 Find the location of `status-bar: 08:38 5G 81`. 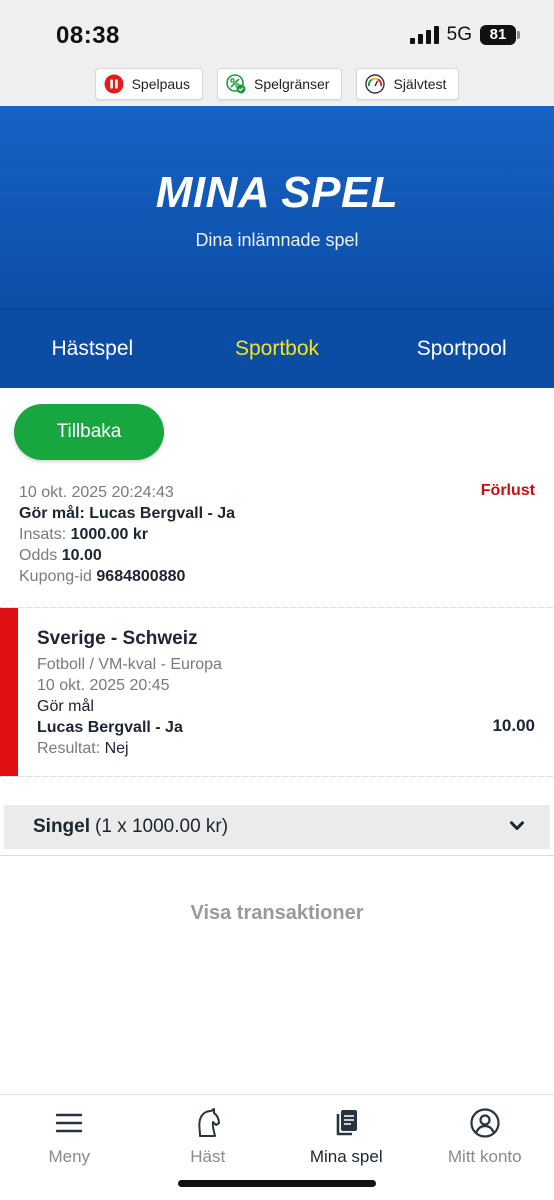

status-bar: 08:38 5G 81 is located at coordinates (277, 30).